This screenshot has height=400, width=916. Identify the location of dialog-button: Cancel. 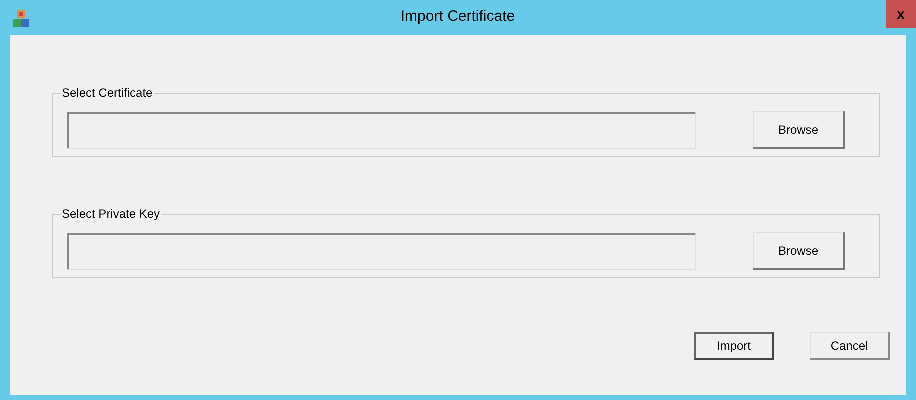
(850, 346).